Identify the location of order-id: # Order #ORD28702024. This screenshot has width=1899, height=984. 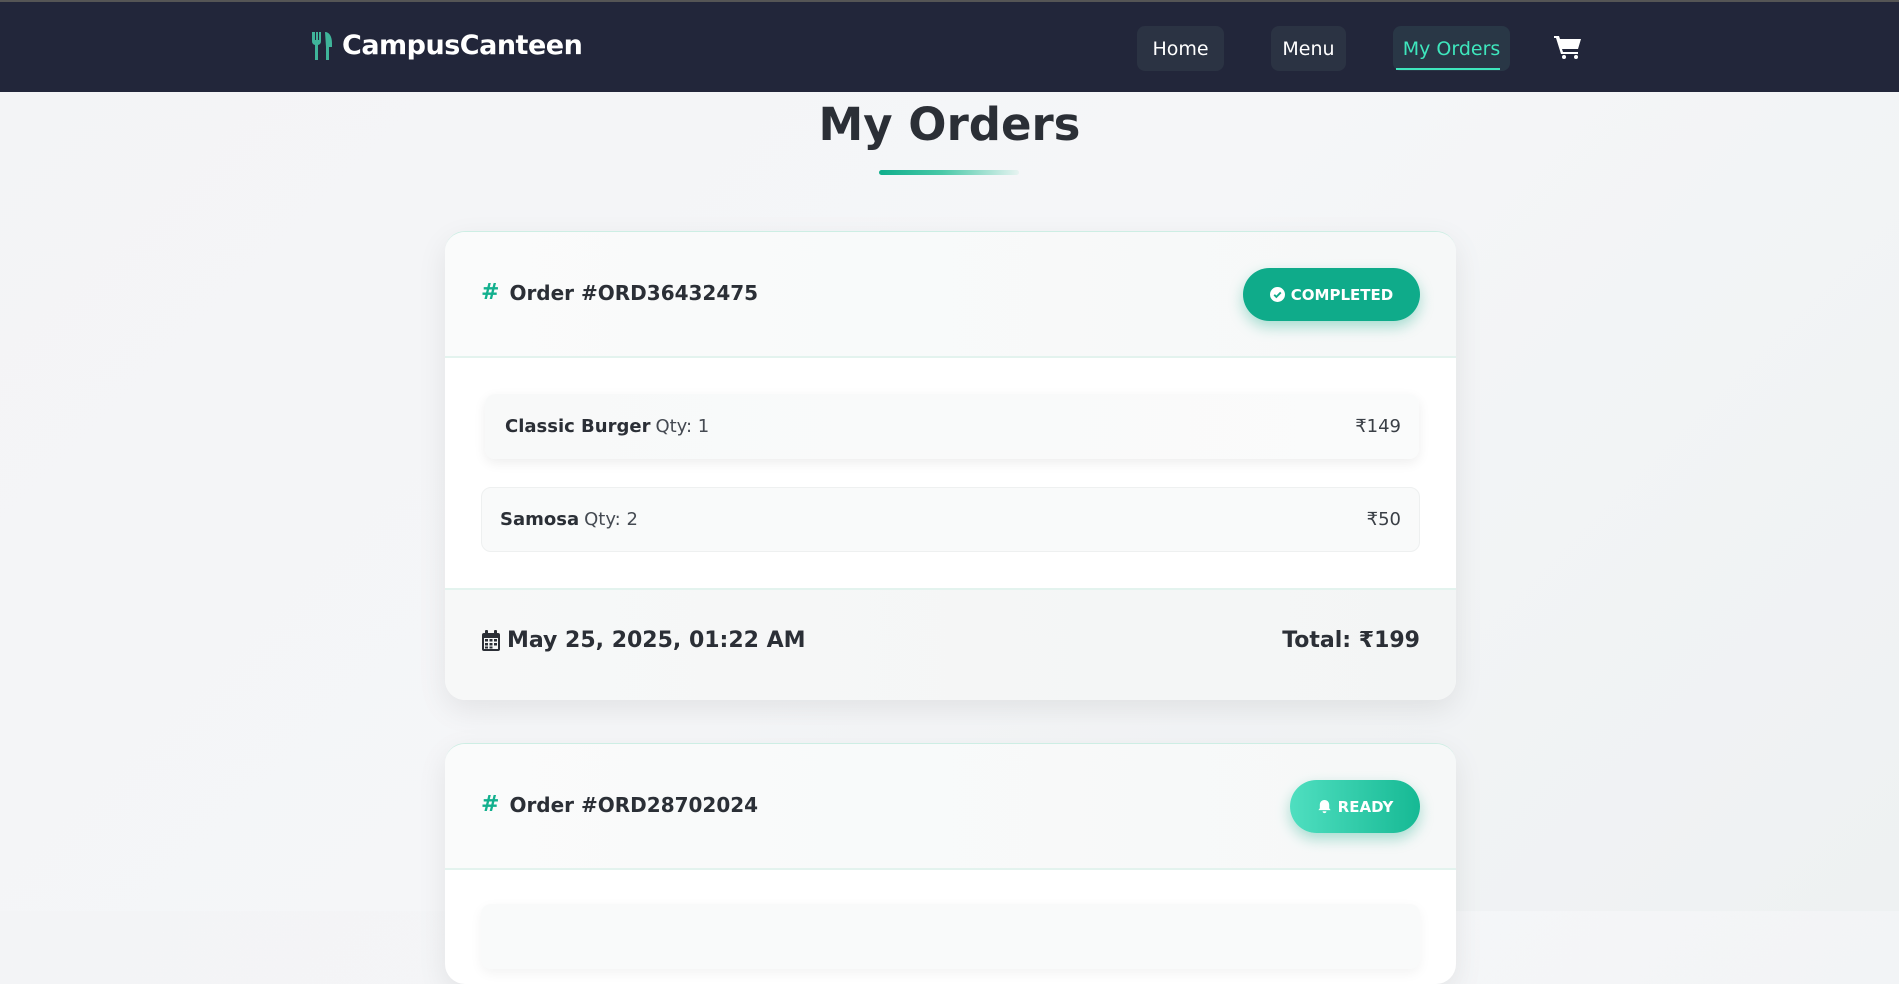
(619, 804).